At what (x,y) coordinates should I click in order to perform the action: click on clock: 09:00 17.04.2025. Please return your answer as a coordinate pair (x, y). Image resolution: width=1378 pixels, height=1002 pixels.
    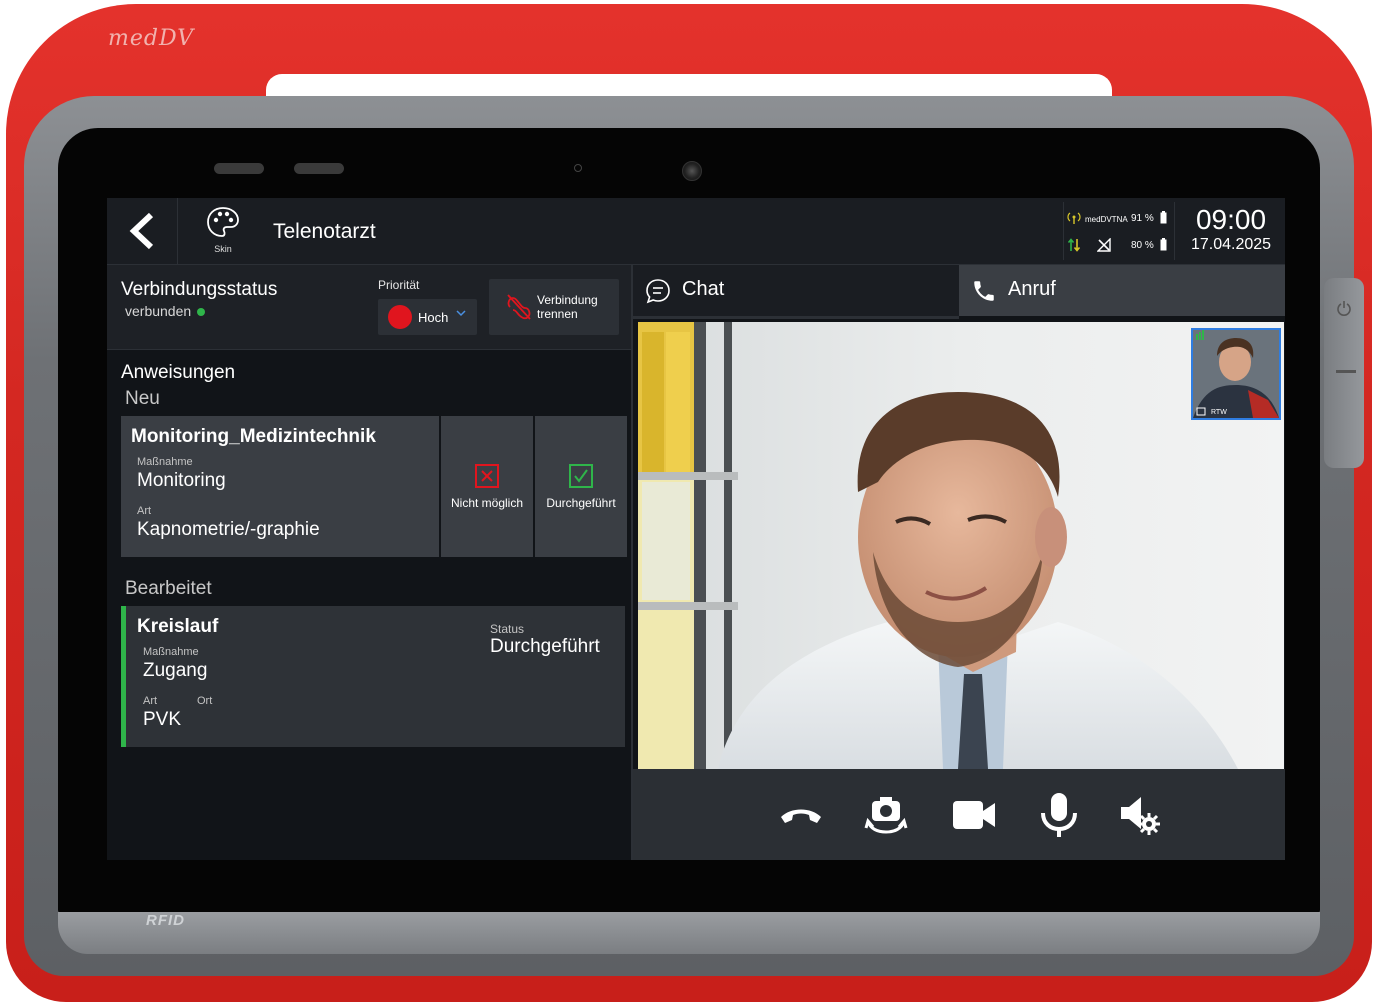
    Looking at the image, I should click on (1231, 229).